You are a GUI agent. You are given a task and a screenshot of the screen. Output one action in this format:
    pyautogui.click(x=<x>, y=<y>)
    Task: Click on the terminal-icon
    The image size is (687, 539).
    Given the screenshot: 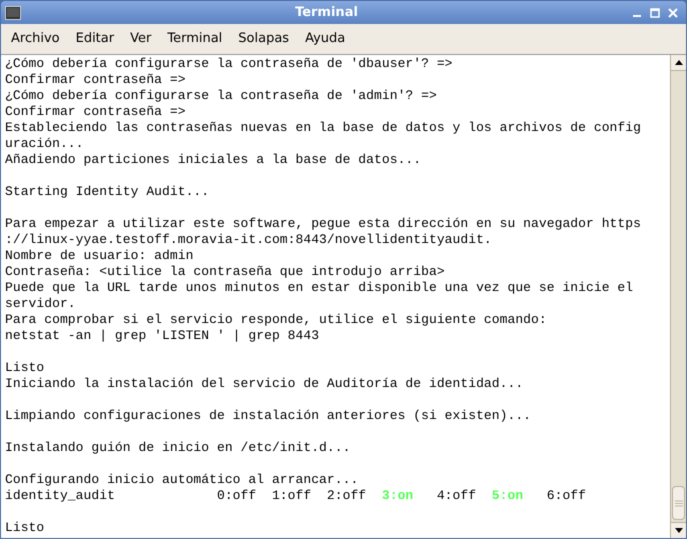 What is the action you would take?
    pyautogui.click(x=13, y=13)
    